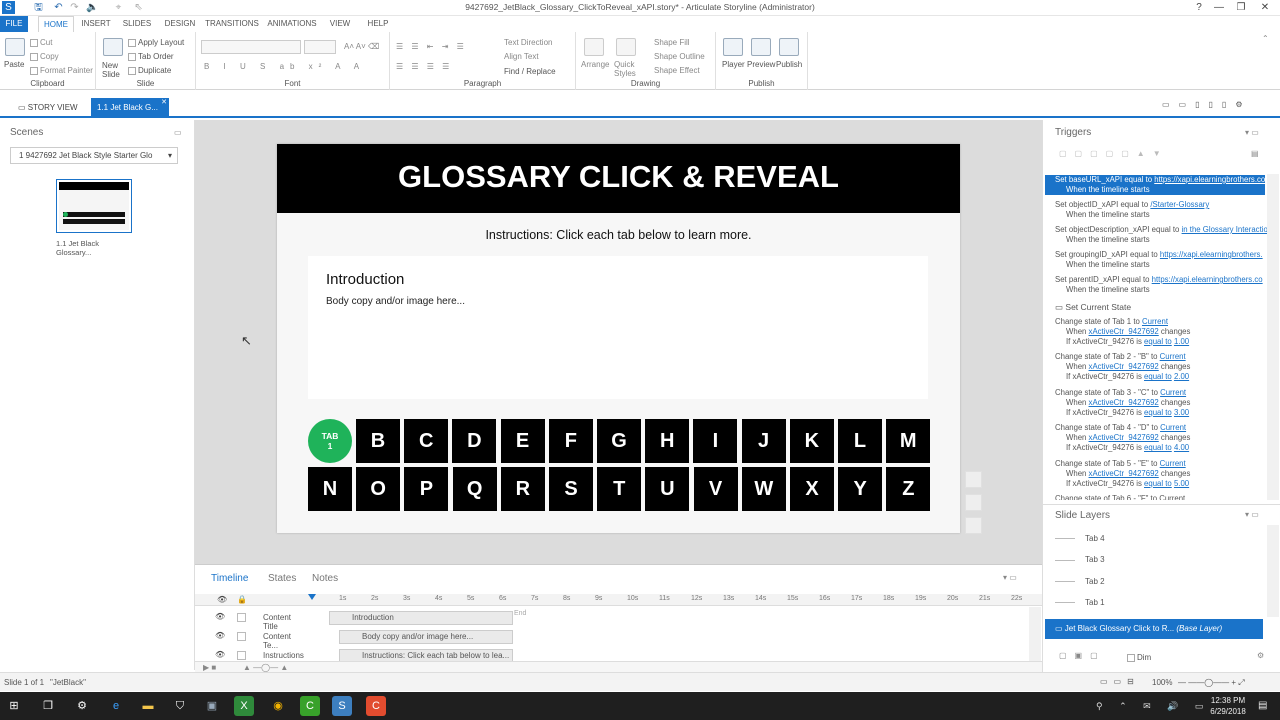 The image size is (1280, 720). Describe the element at coordinates (672, 42) in the screenshot. I see `shape-fill-button: Shape Fill` at that location.